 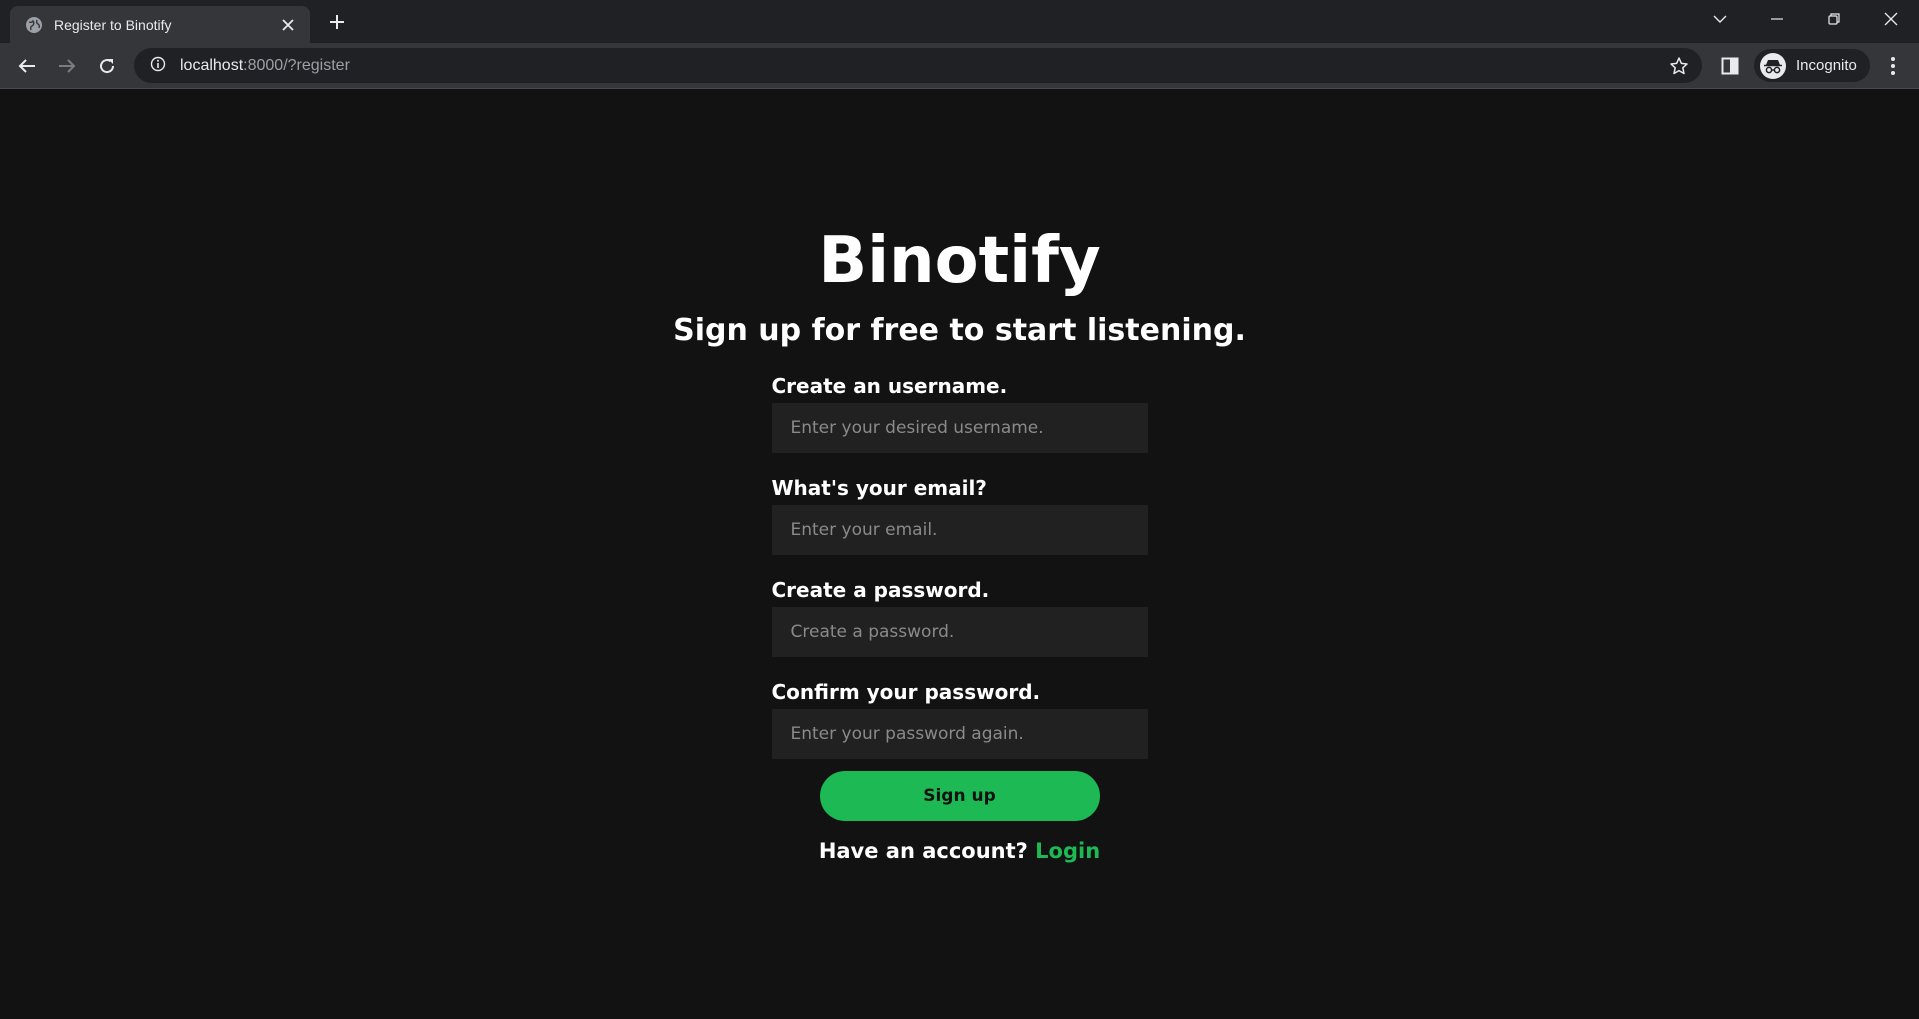 I want to click on password-field-group: Create a password., so click(x=959, y=617).